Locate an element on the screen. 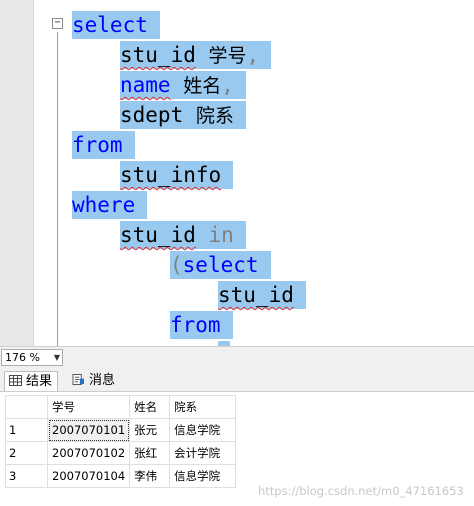 The image size is (474, 506). editor-gutter is located at coordinates (17, 173).